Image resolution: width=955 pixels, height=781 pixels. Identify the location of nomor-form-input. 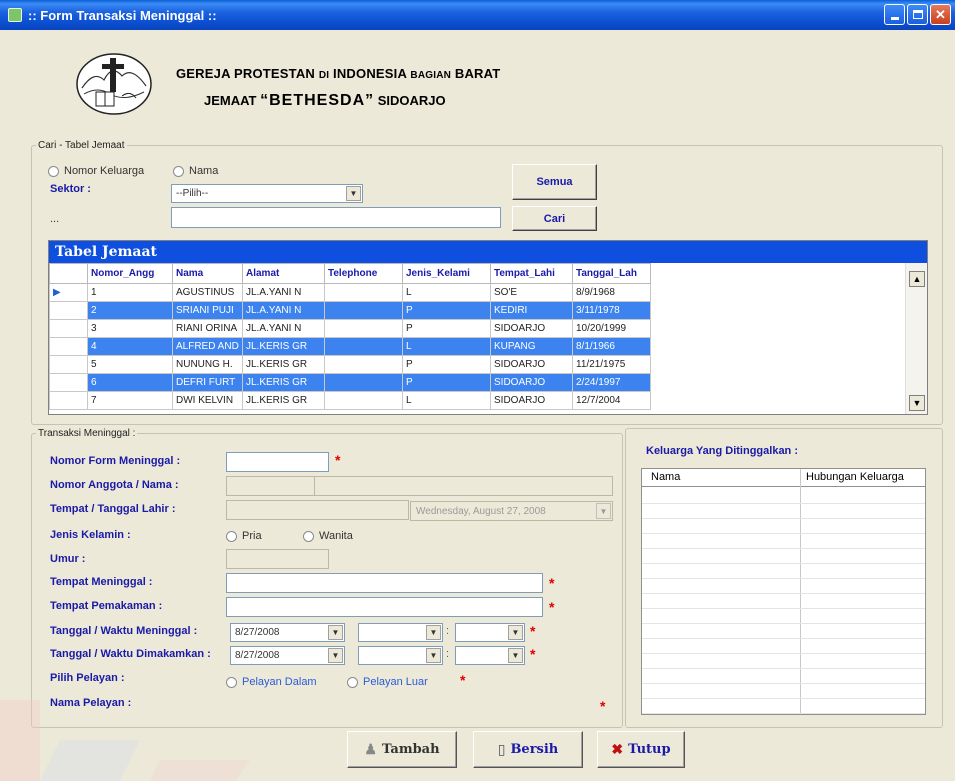
(277, 462).